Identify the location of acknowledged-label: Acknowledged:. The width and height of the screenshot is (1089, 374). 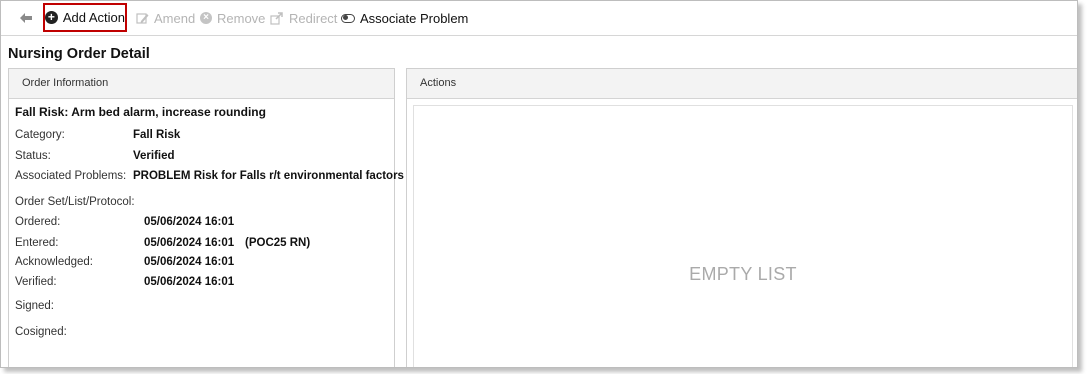
(54, 262).